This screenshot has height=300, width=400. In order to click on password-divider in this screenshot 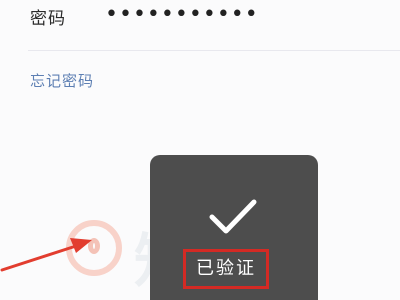, I will do `click(214, 50)`.